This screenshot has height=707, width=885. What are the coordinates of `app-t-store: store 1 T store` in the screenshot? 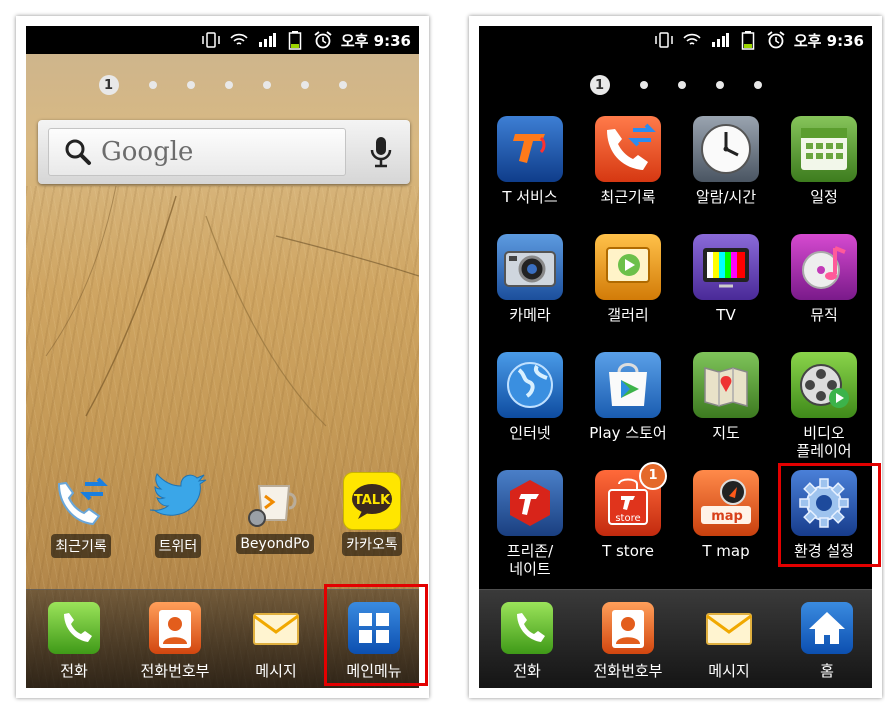 It's located at (628, 511).